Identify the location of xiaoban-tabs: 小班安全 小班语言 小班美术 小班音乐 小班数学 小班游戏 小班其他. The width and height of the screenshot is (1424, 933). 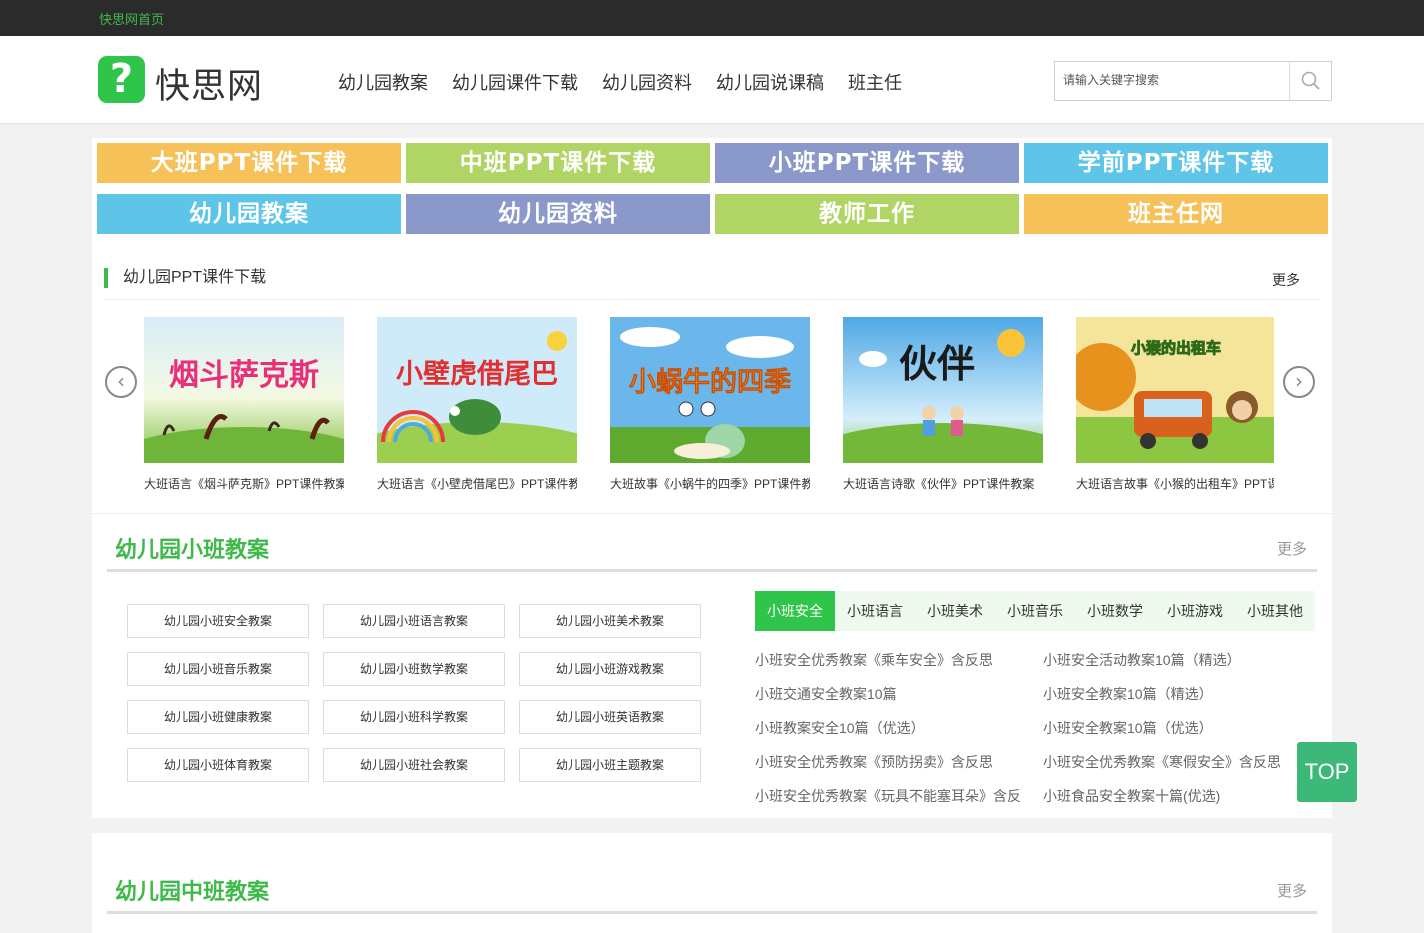
(1035, 611).